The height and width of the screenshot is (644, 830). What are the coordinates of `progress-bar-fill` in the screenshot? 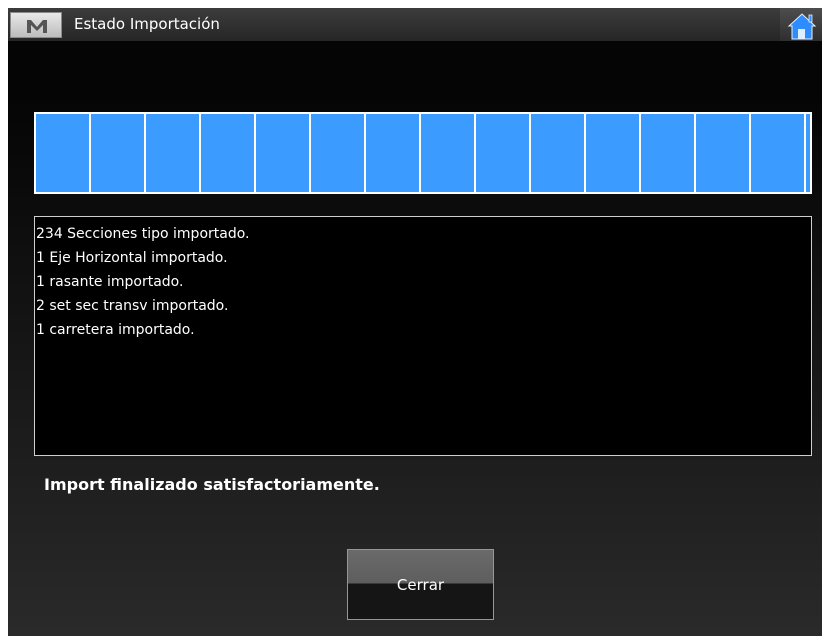 It's located at (423, 153).